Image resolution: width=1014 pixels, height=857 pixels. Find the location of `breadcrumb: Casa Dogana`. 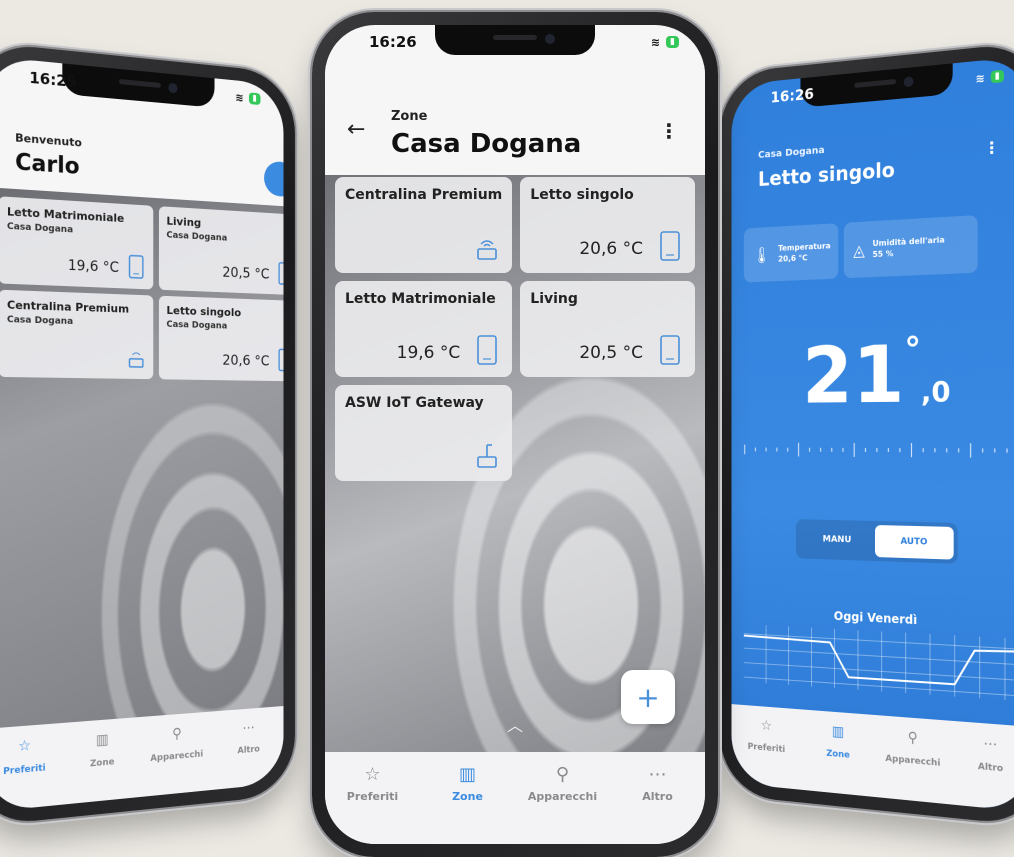

breadcrumb: Casa Dogana is located at coordinates (791, 153).